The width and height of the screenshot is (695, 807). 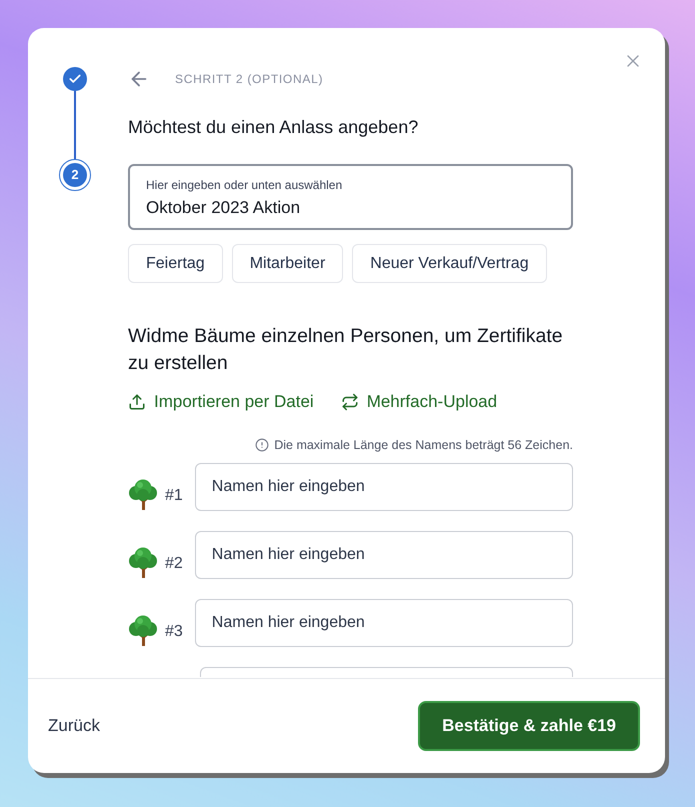 What do you see at coordinates (349, 402) in the screenshot?
I see `repeat-icon` at bounding box center [349, 402].